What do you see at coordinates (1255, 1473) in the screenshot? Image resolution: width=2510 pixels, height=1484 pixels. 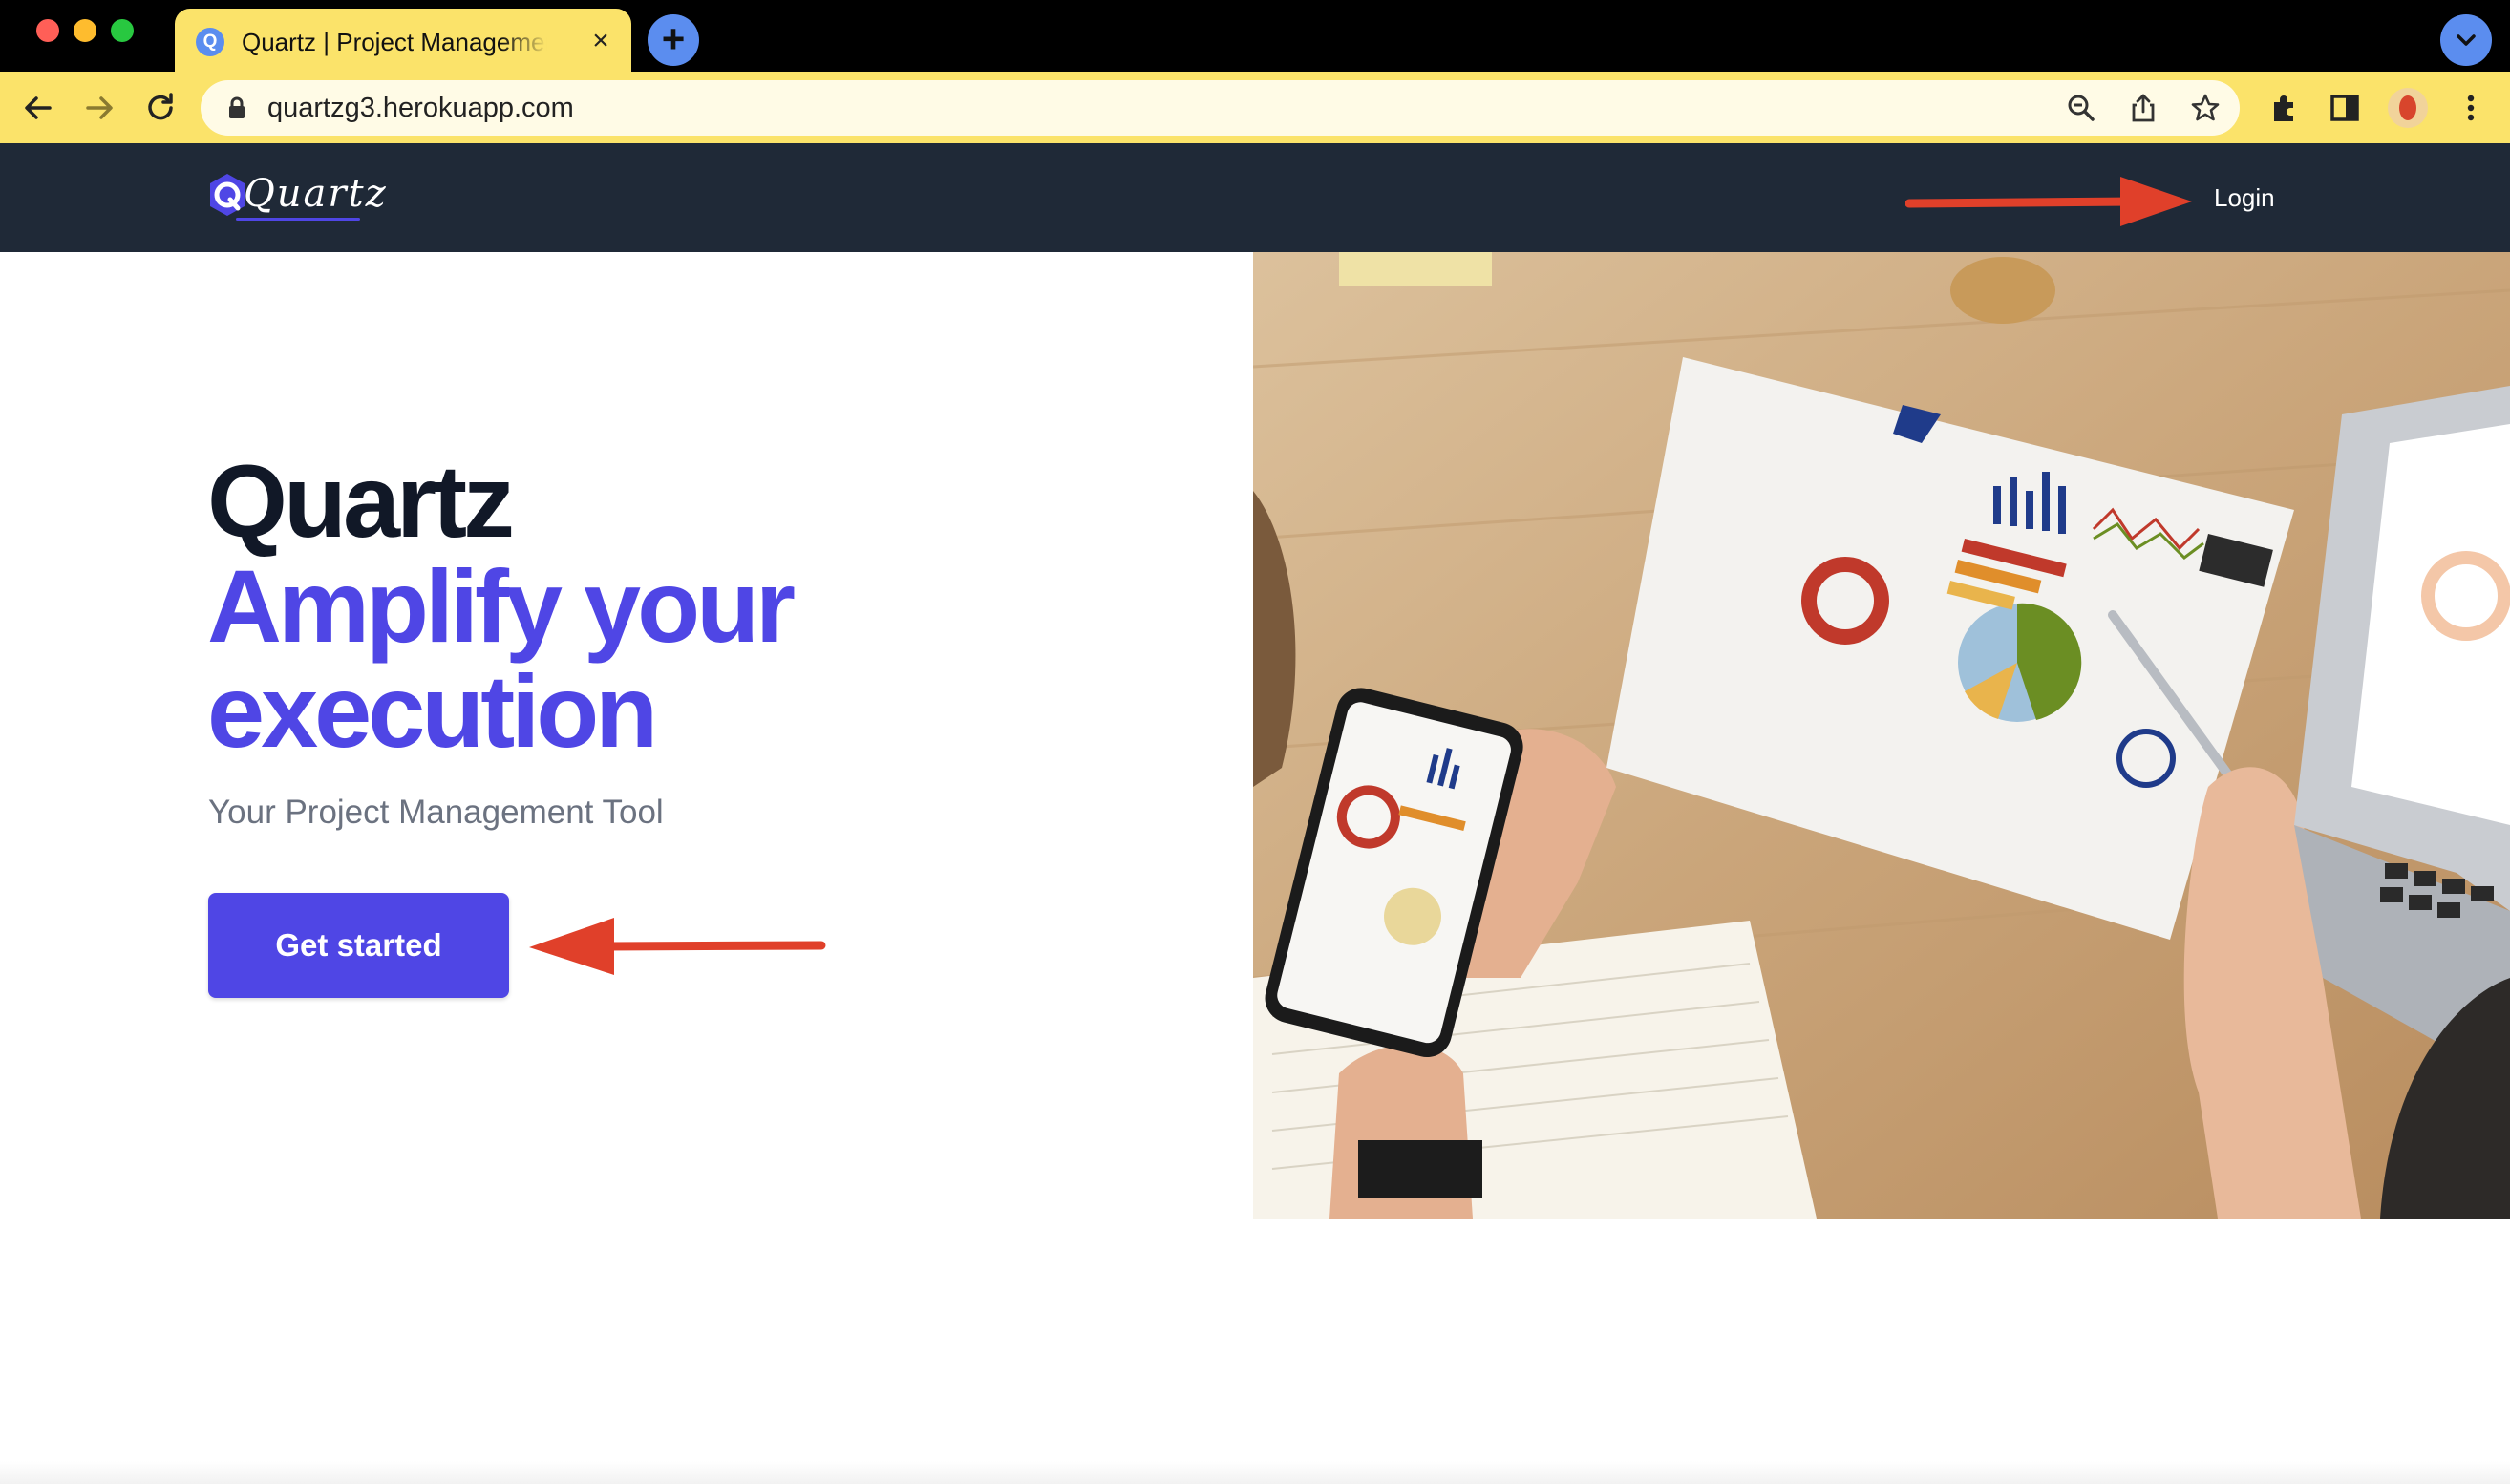 I see `page-bottom-shadow` at bounding box center [1255, 1473].